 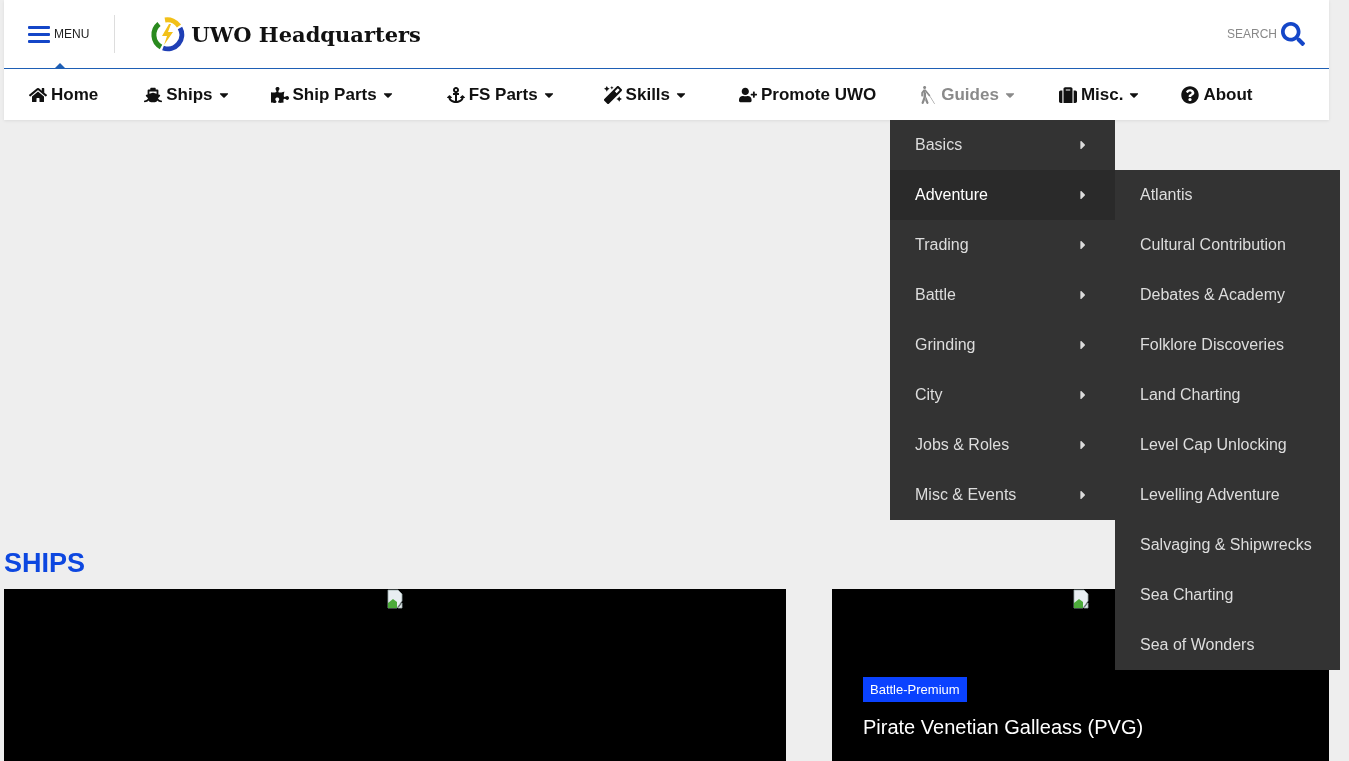 What do you see at coordinates (1227, 545) in the screenshot?
I see `submenu-item: Salvaging & Shipwrecks` at bounding box center [1227, 545].